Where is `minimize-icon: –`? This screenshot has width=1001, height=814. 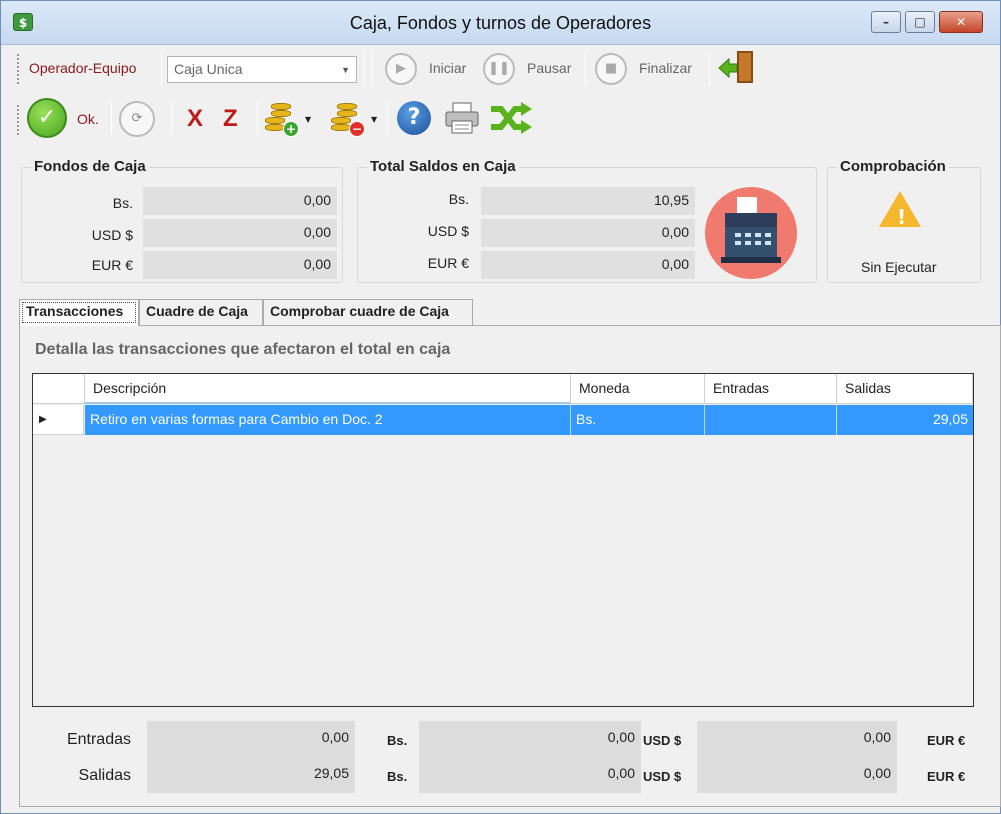
minimize-icon: – is located at coordinates (886, 22).